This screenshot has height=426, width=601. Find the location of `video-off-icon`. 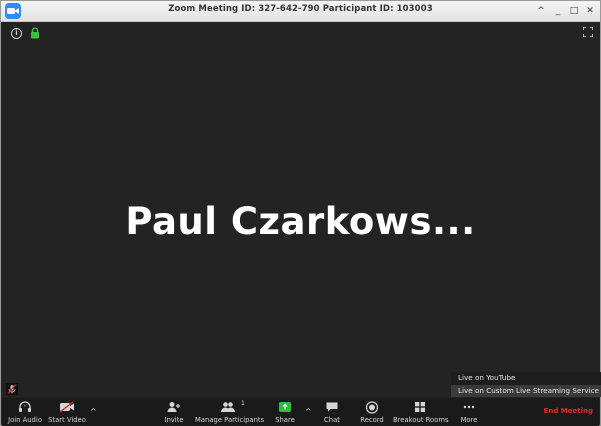

video-off-icon is located at coordinates (66, 407).